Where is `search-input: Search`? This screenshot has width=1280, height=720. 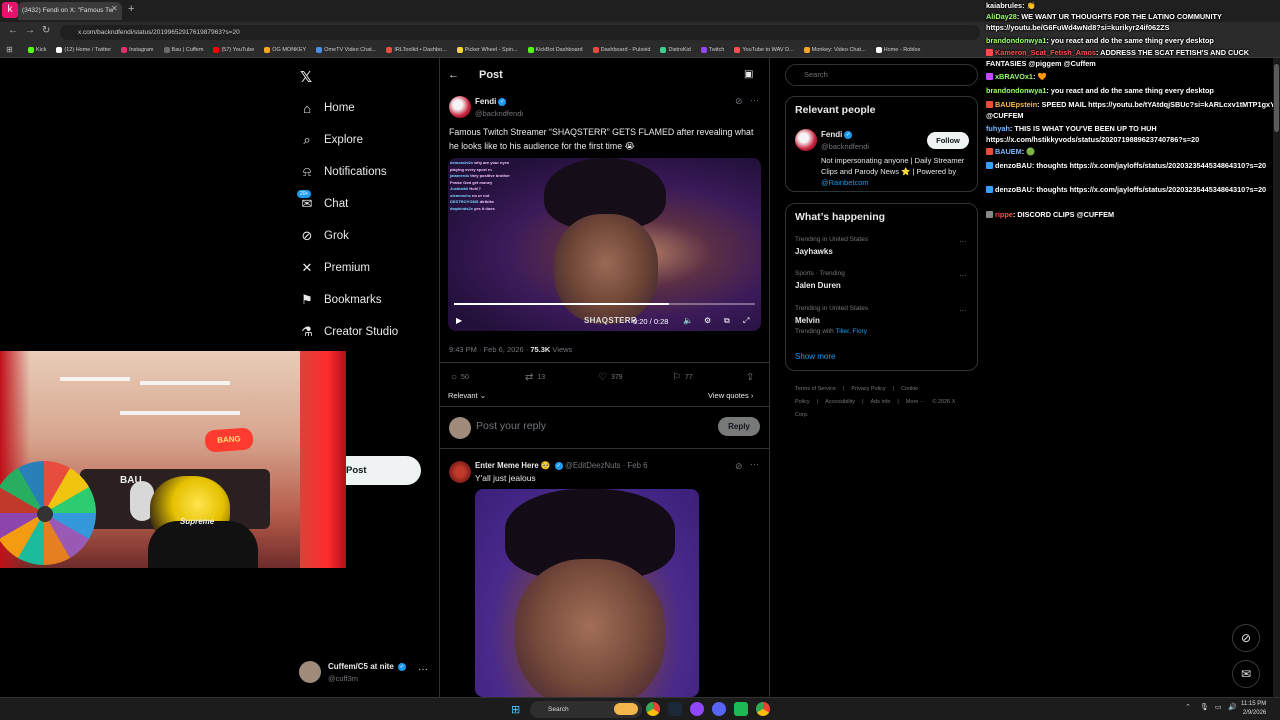 search-input: Search is located at coordinates (881, 75).